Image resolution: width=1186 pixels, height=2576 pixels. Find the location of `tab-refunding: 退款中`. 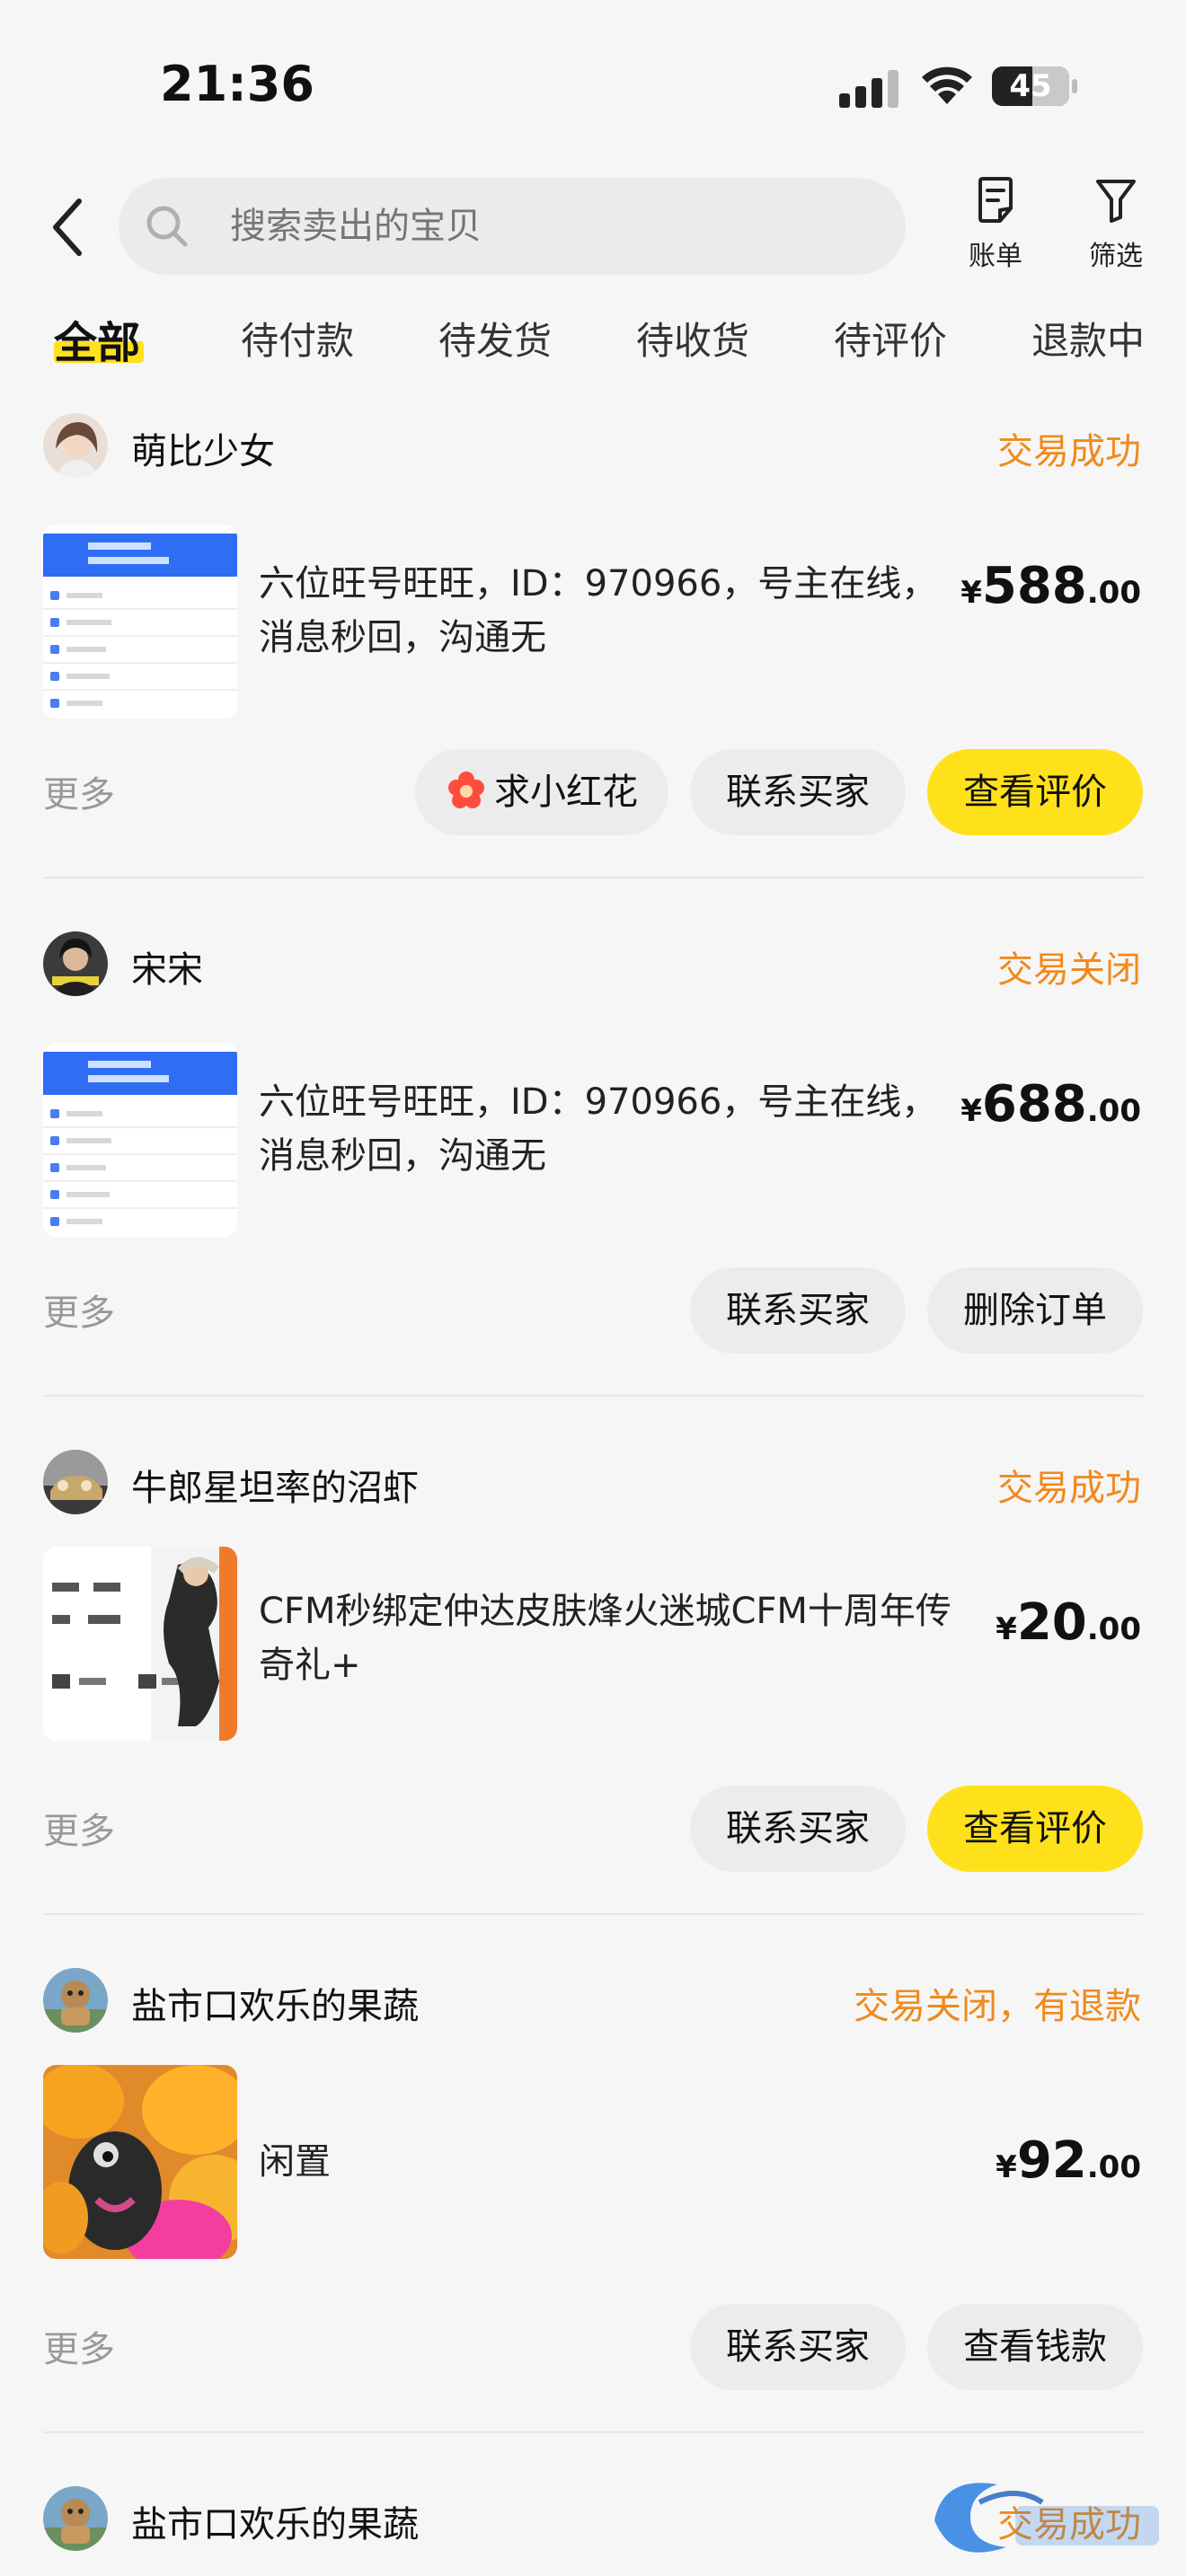

tab-refunding: 退款中 is located at coordinates (1088, 338).